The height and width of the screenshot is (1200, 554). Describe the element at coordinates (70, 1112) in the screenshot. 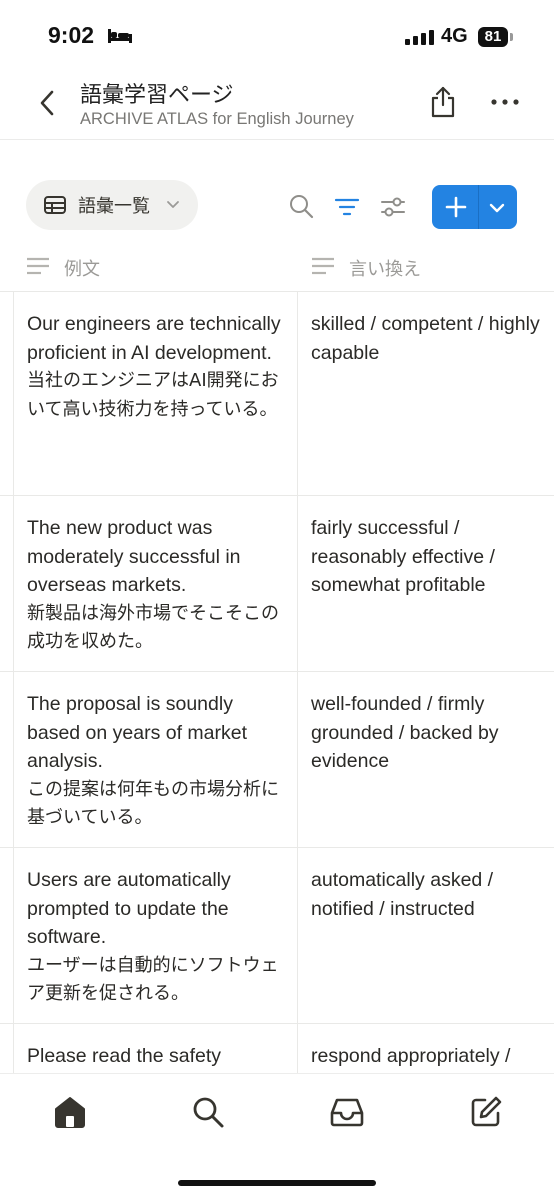

I see `home-icon` at that location.